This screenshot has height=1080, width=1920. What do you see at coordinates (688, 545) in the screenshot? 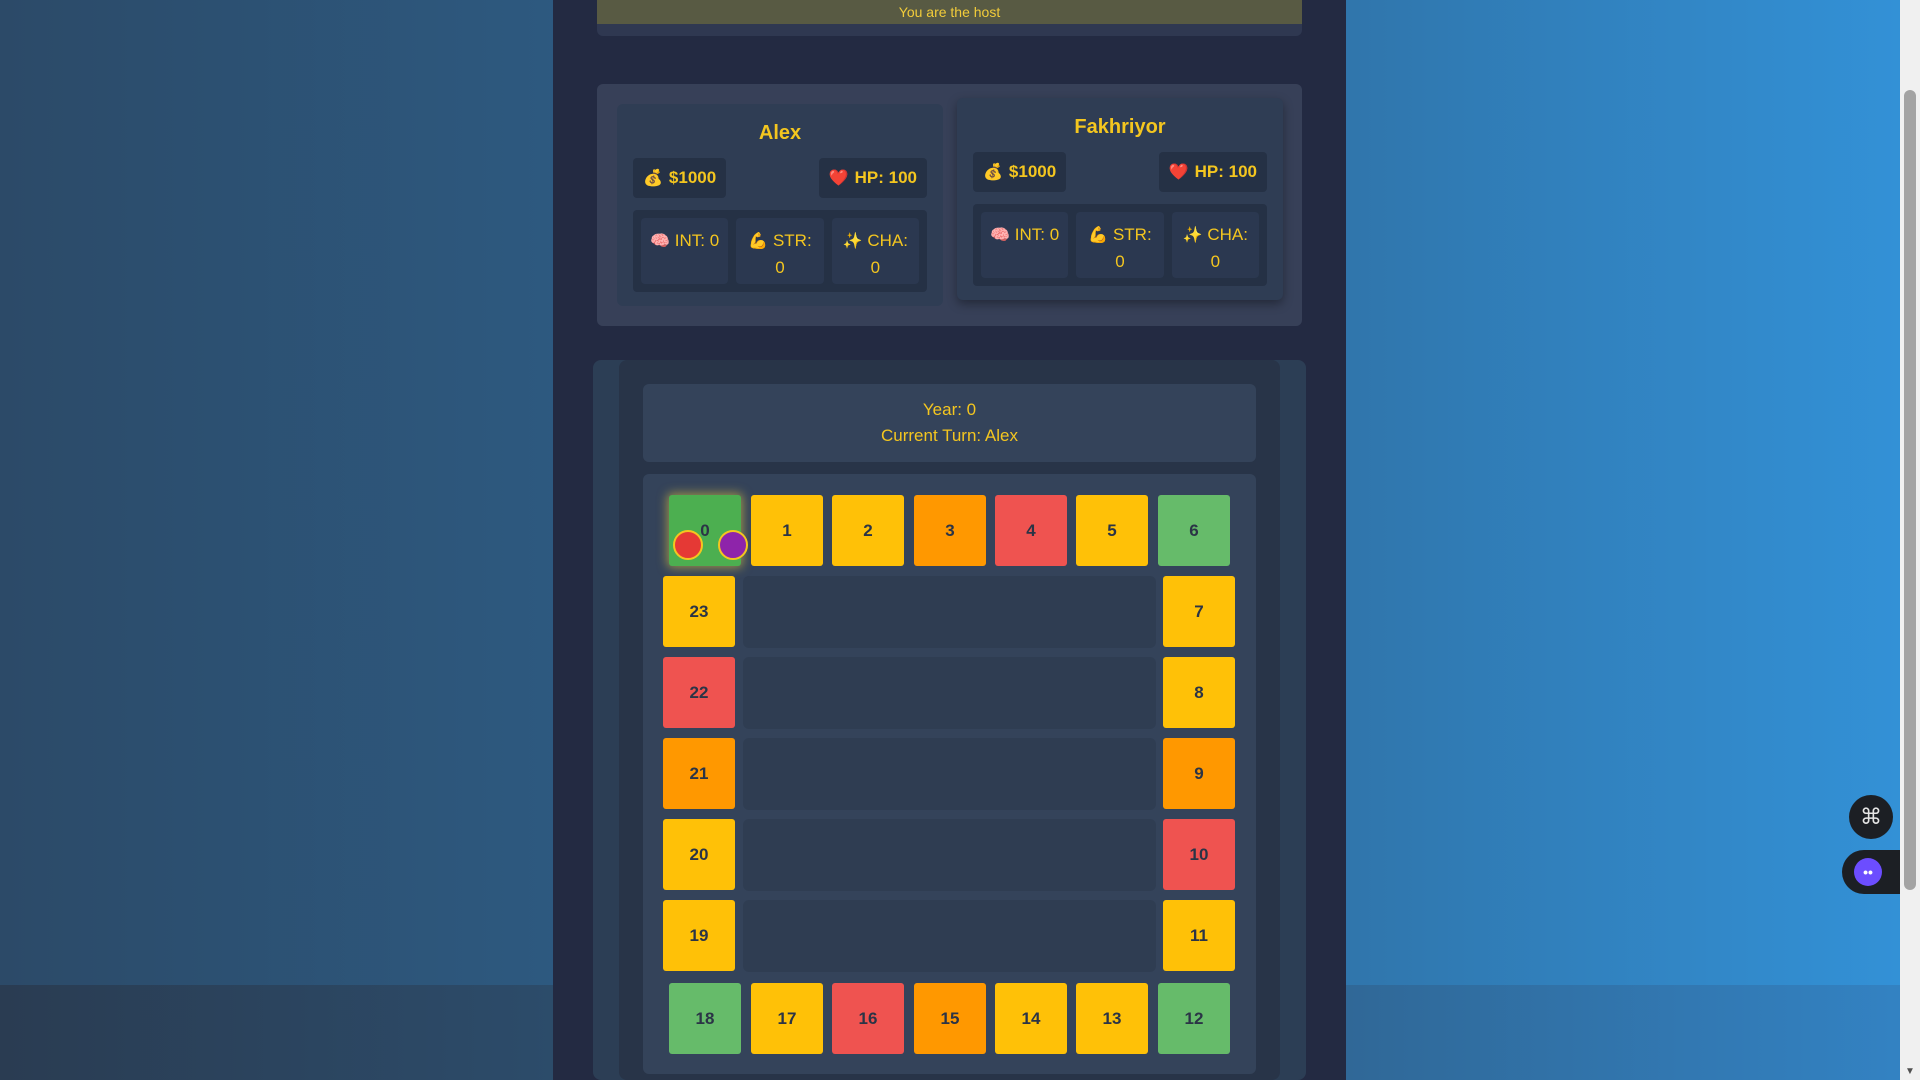
I see `player-token-alex` at bounding box center [688, 545].